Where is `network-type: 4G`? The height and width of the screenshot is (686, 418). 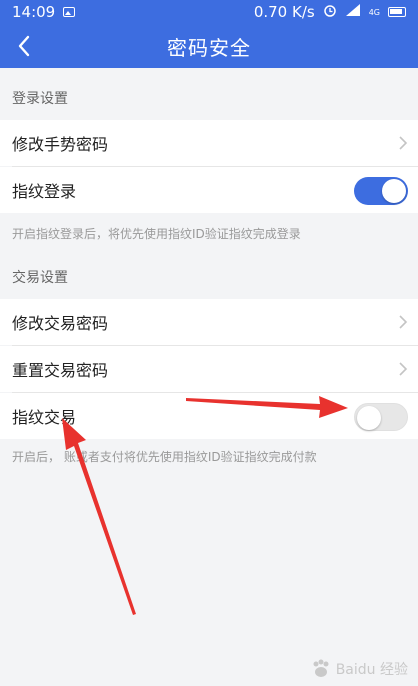 network-type: 4G is located at coordinates (374, 12).